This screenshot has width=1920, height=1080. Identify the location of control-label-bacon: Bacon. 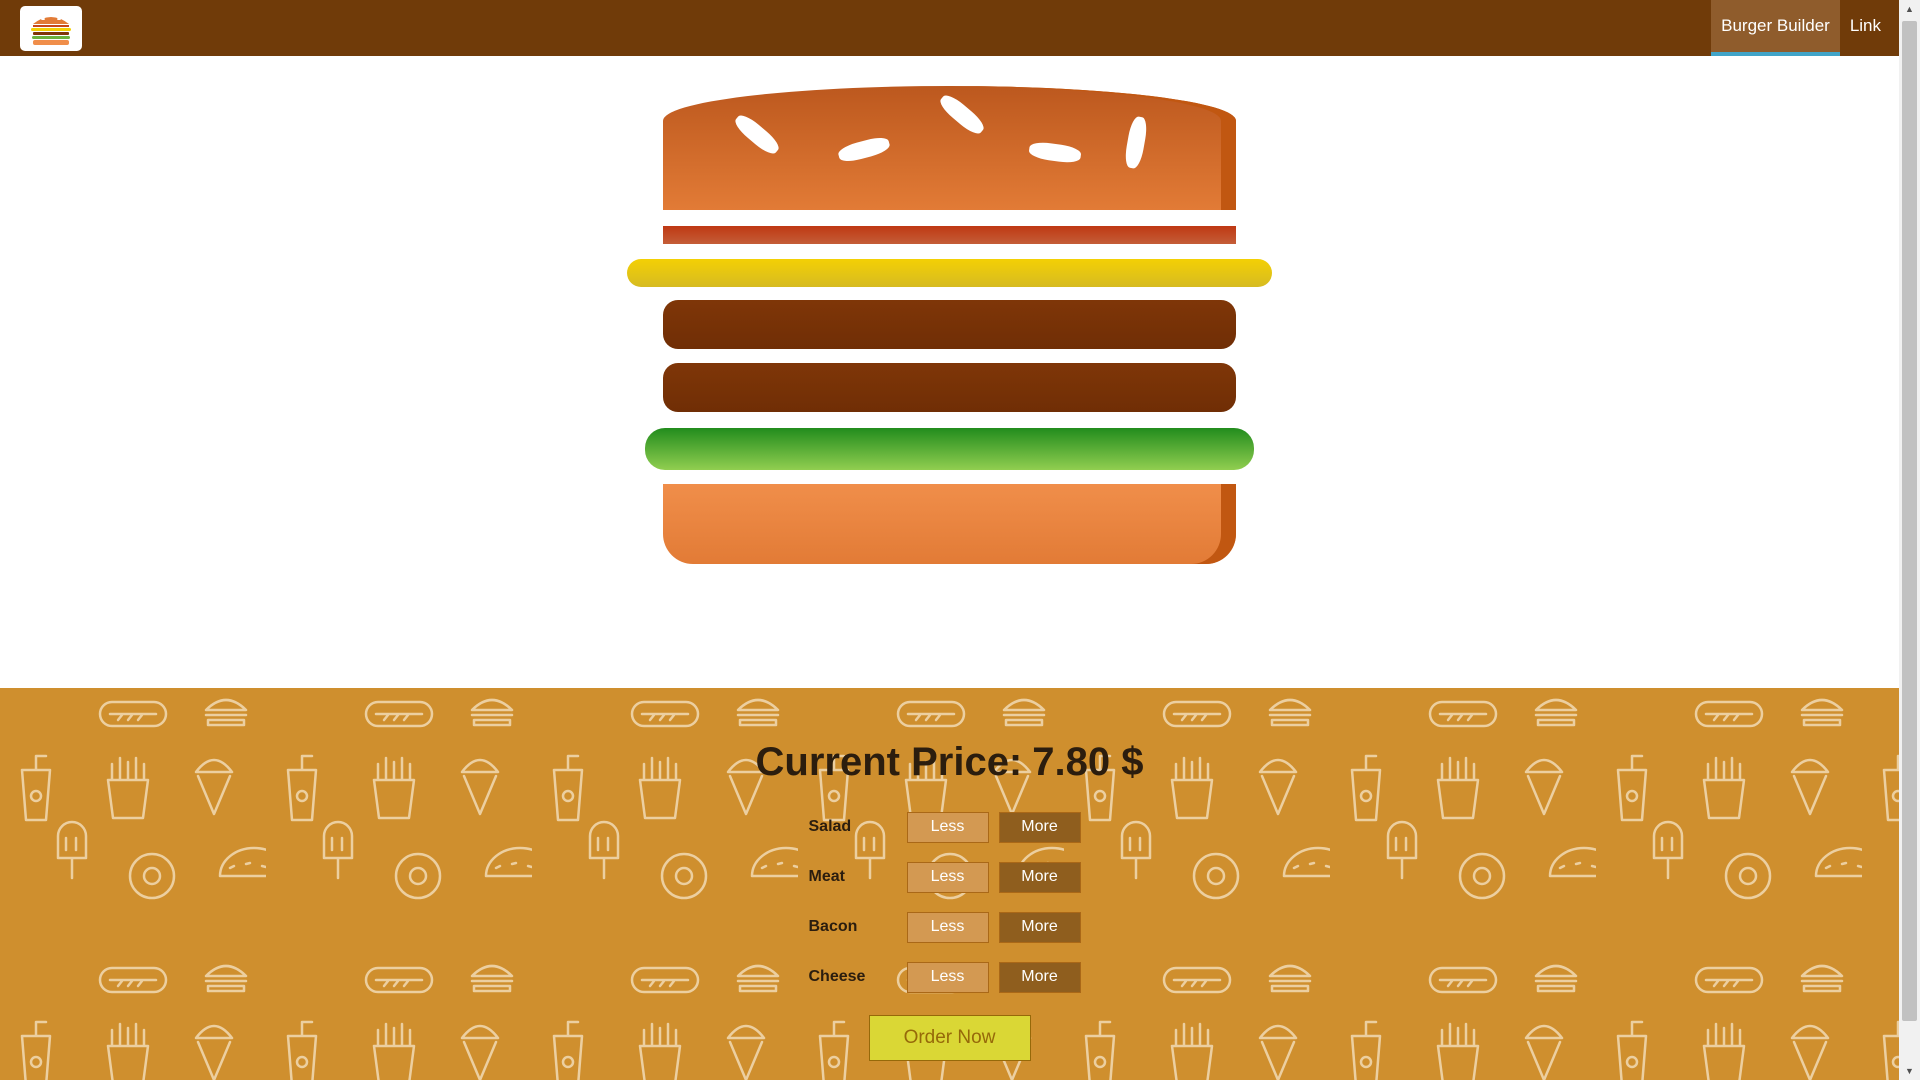
(833, 926).